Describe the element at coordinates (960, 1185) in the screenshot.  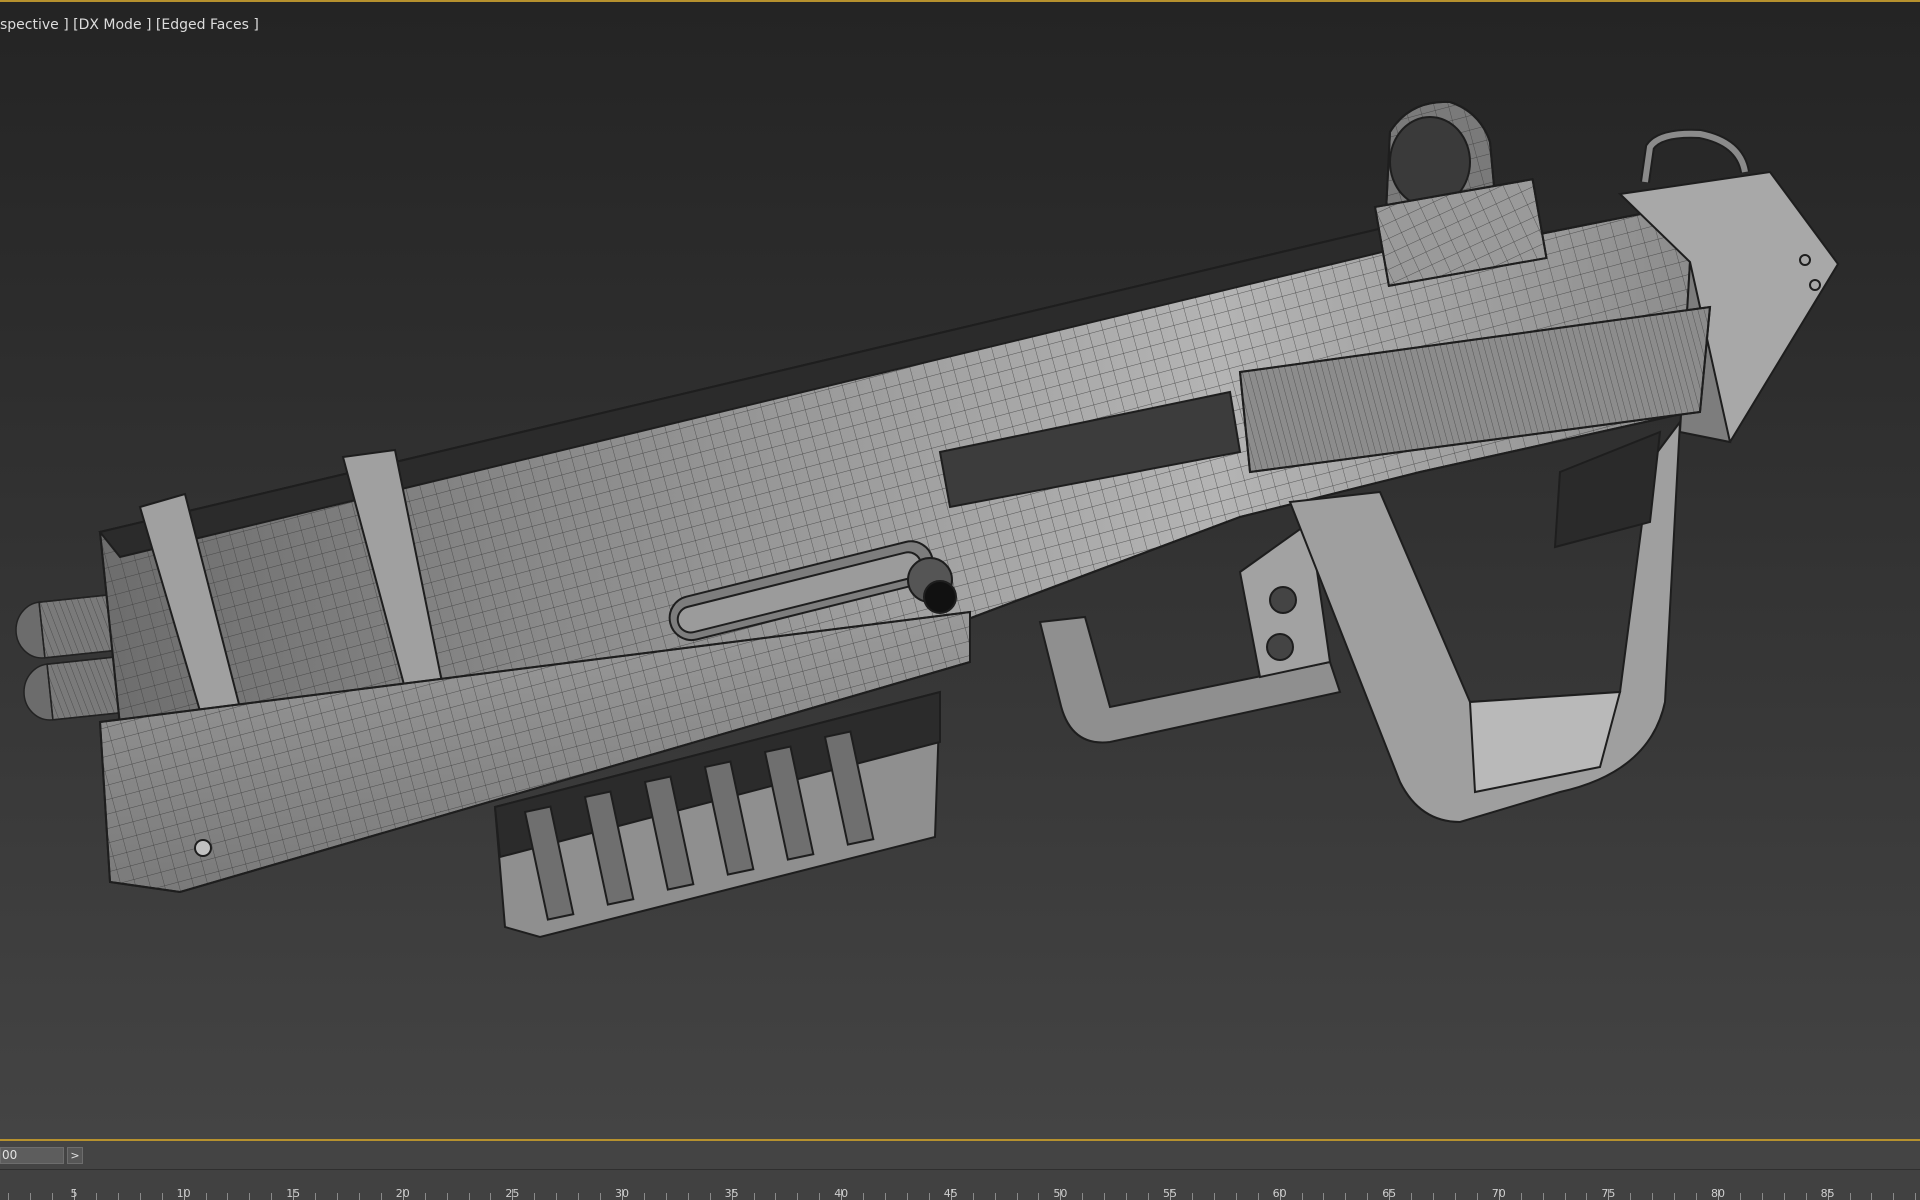
I see `timeline-ruler: 5 10 15 20 25 30 35 40 45 50 55 60 65 70 75 80 85` at that location.